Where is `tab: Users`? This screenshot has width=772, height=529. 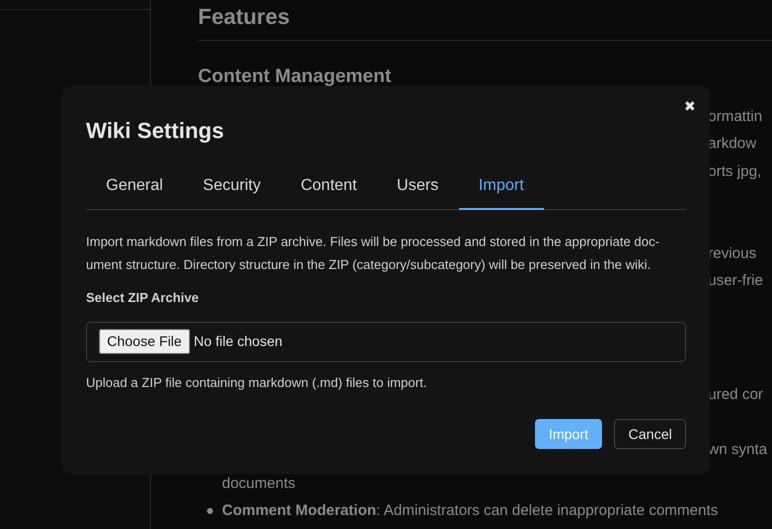 tab: Users is located at coordinates (417, 190).